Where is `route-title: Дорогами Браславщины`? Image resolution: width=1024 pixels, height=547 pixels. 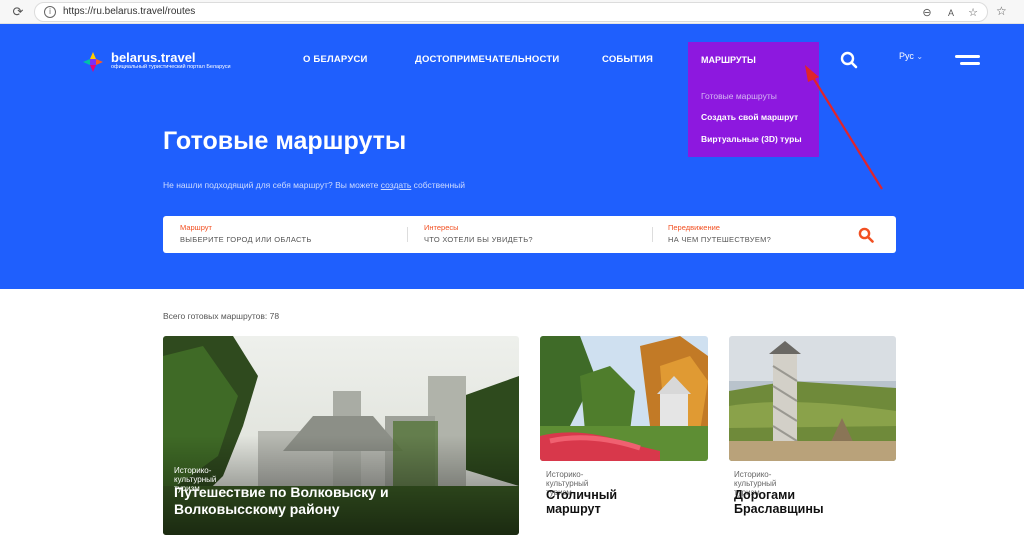
route-title: Дорогами Браславщины is located at coordinates (779, 502).